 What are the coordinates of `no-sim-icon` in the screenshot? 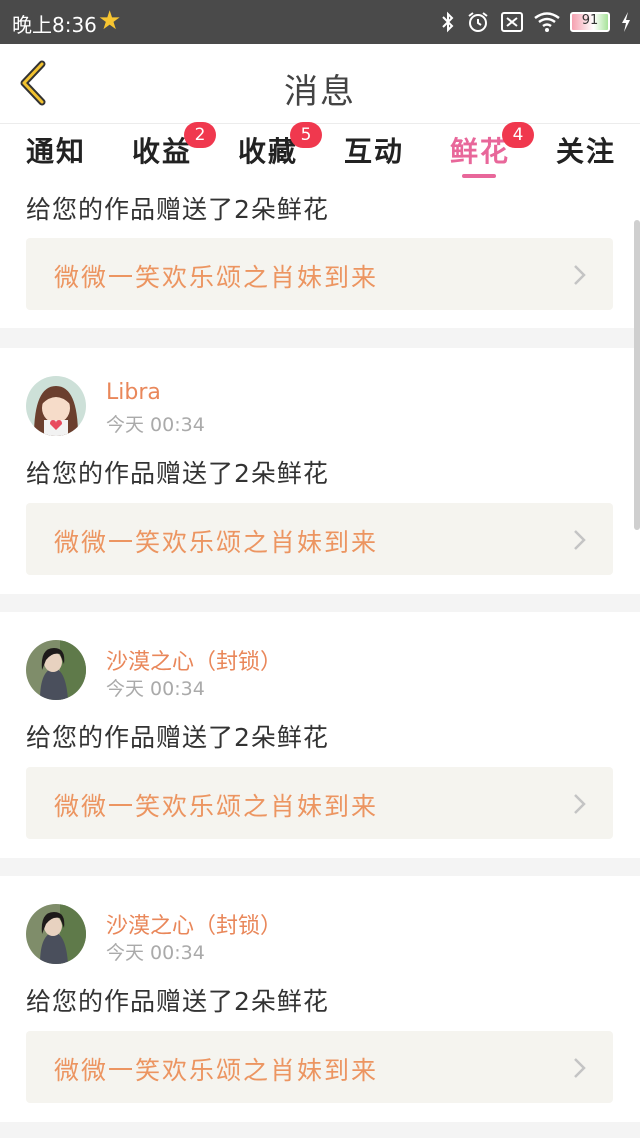 It's located at (512, 22).